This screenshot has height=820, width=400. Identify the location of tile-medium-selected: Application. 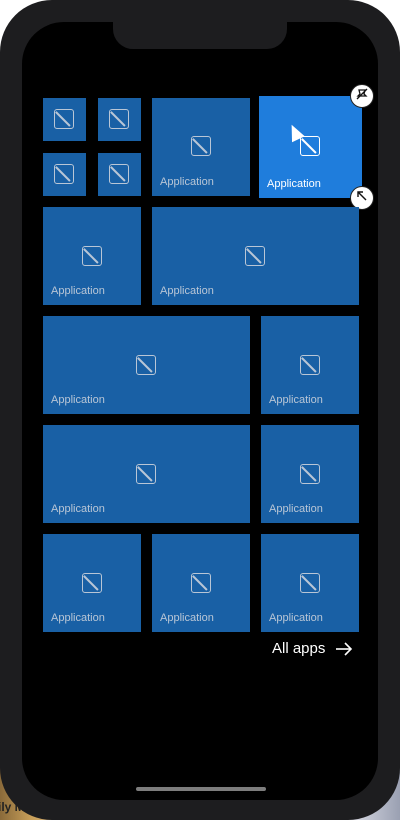
(310, 147).